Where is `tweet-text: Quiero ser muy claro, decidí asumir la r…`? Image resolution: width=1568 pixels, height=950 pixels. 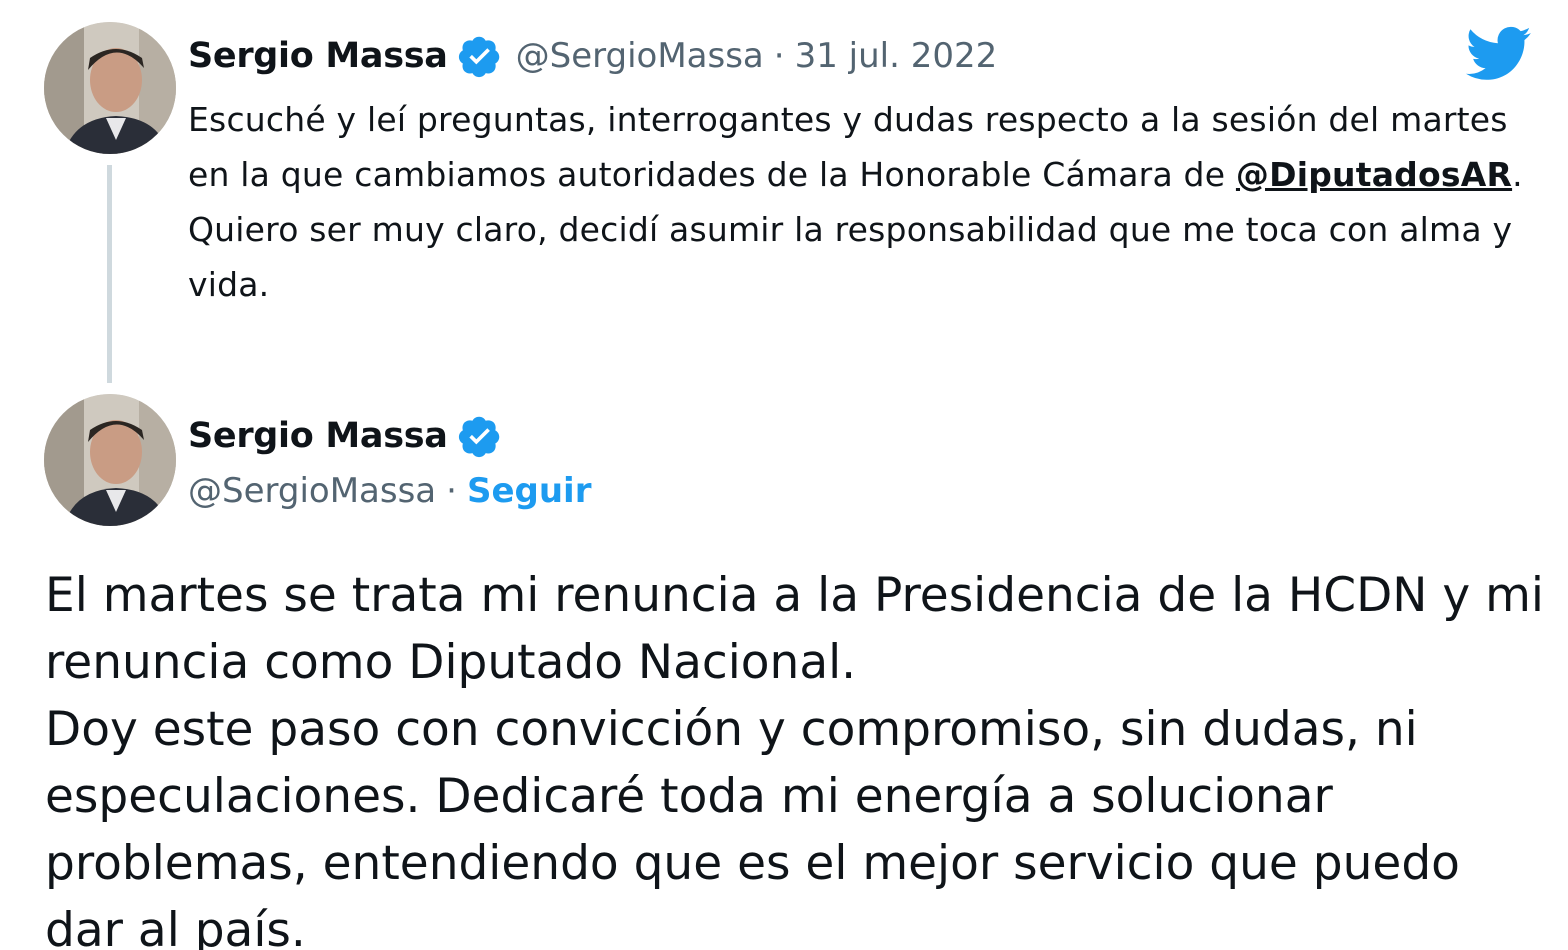
tweet-text: Quiero ser muy claro, decidí asumir la r… is located at coordinates (850, 257).